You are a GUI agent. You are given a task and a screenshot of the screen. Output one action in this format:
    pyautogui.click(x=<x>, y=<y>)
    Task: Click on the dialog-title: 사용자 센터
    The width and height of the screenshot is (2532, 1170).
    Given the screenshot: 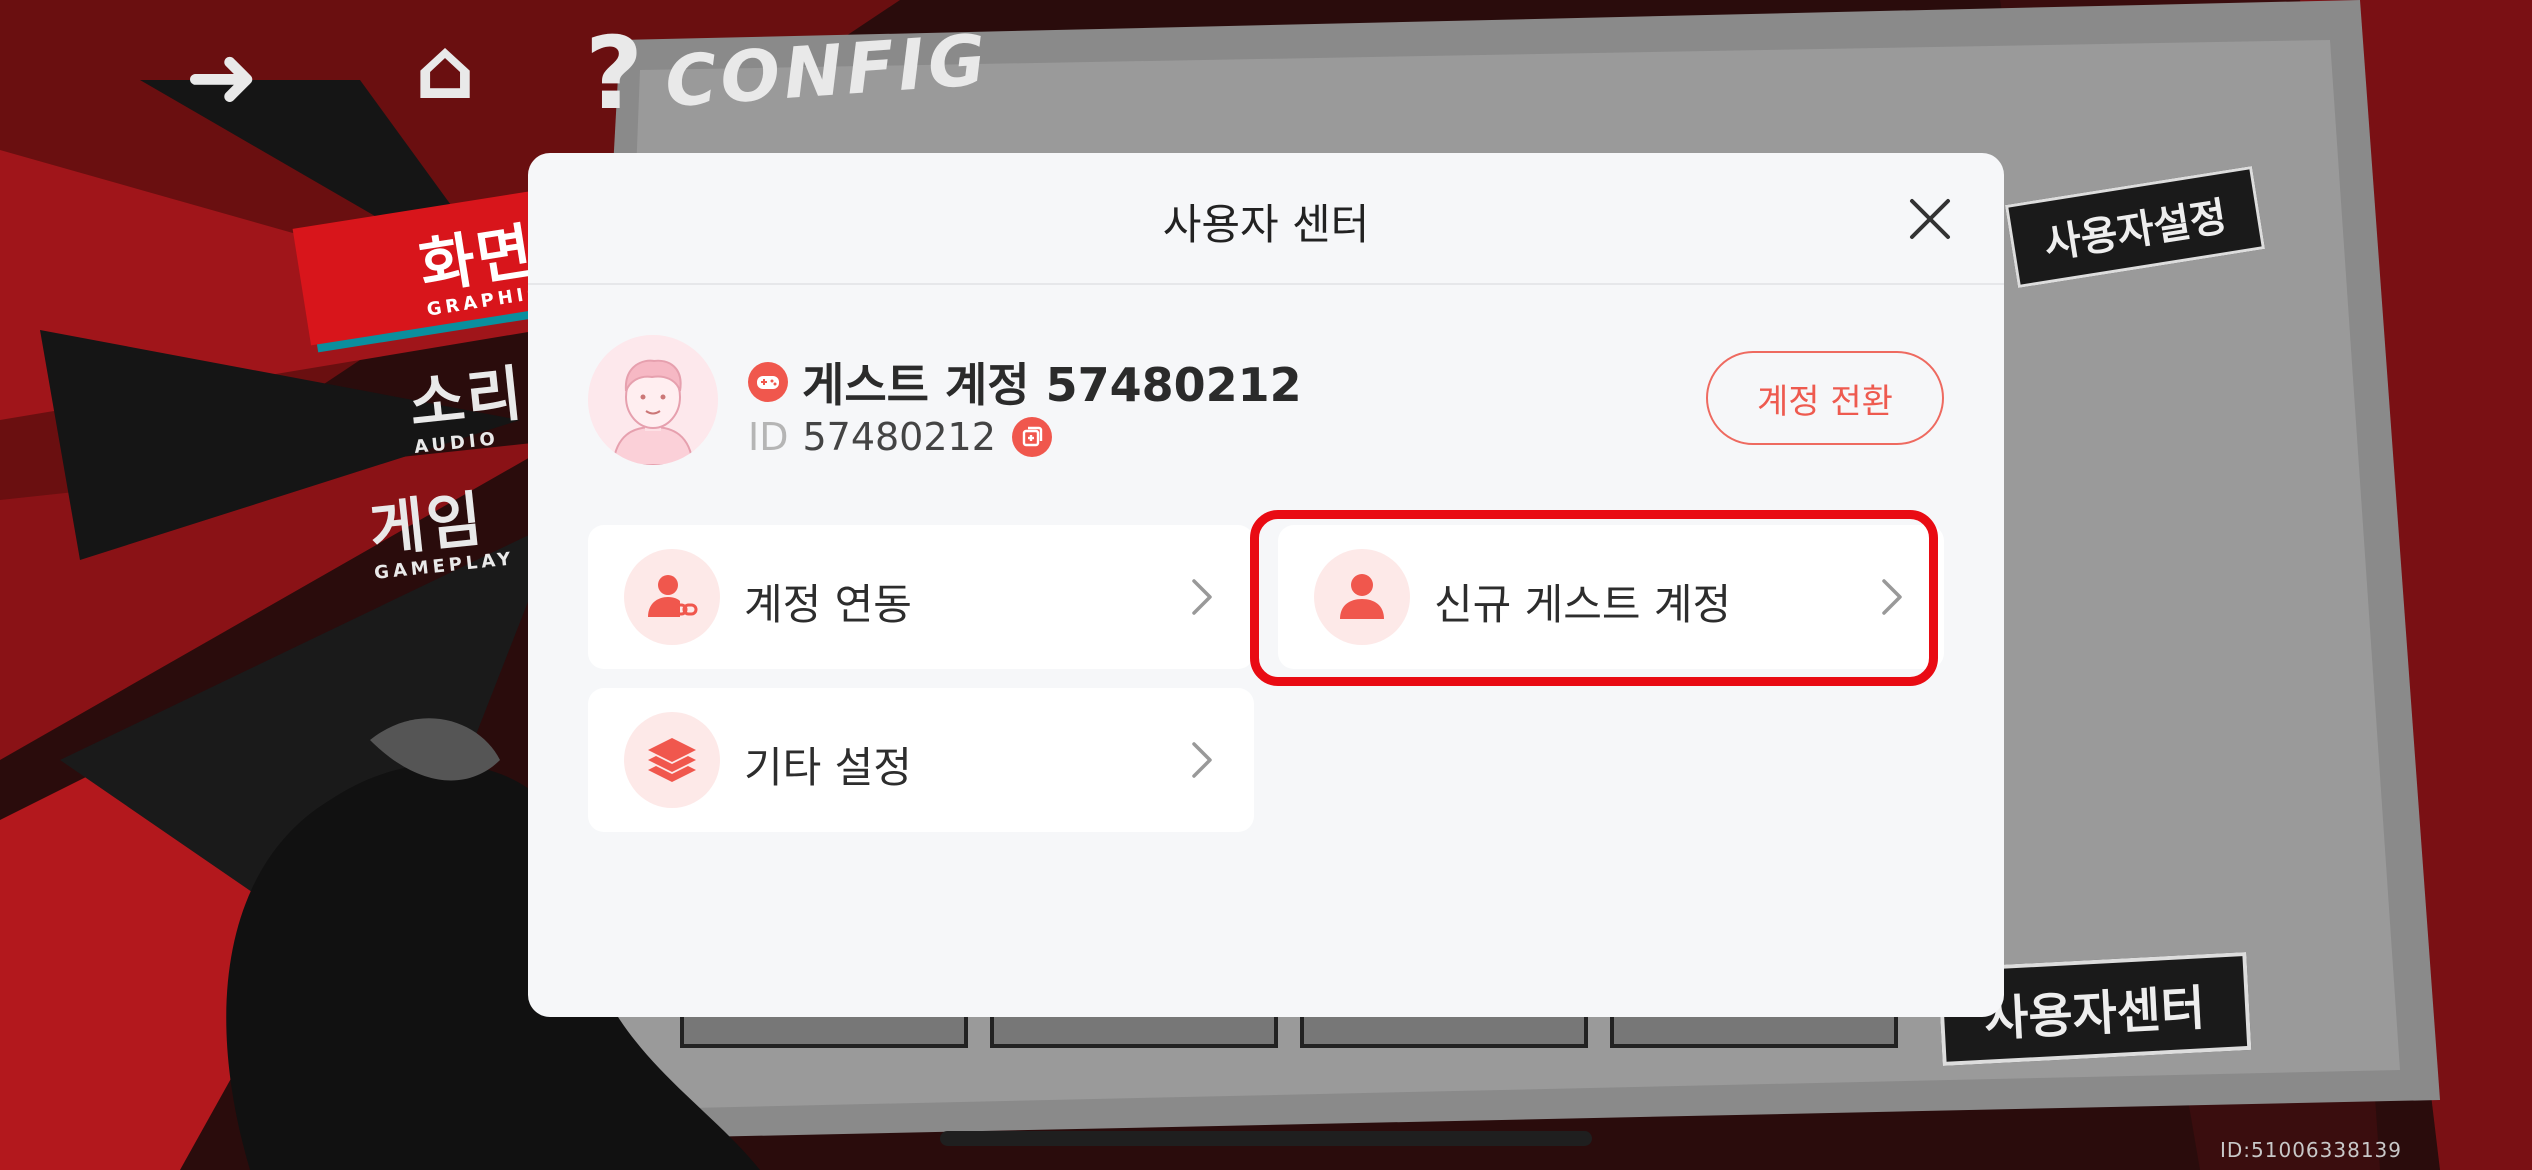 What is the action you would take?
    pyautogui.click(x=1266, y=224)
    